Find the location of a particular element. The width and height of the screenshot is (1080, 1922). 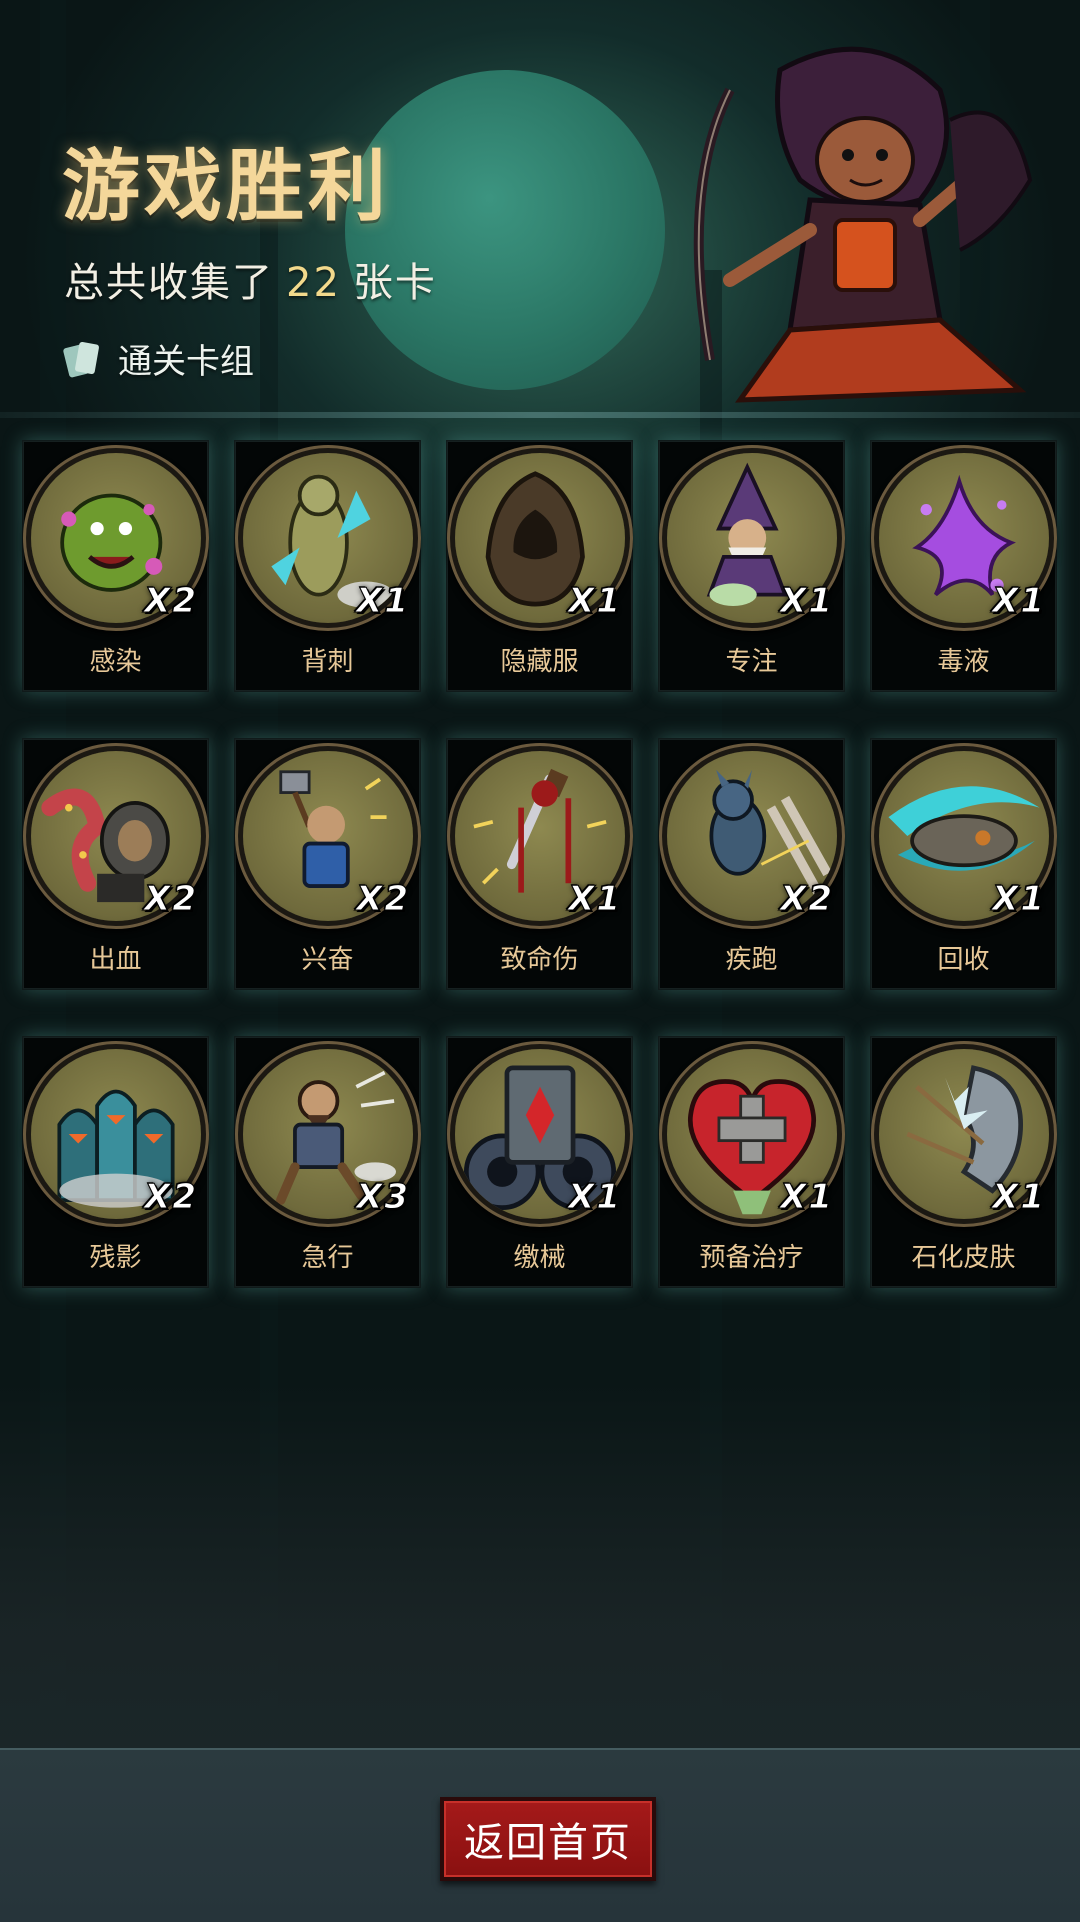

card-tile: X1 致命伤 is located at coordinates (539, 864).